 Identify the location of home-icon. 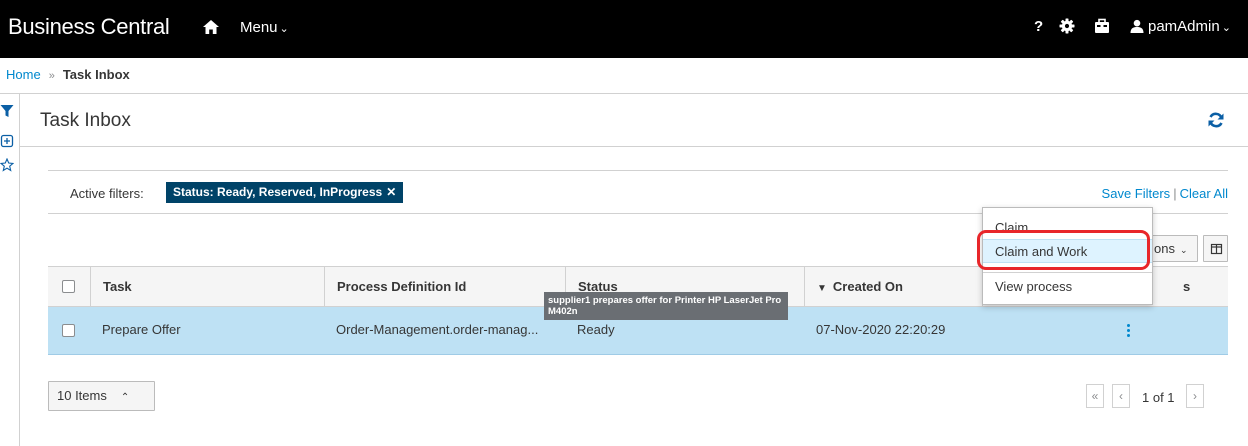
(211, 27).